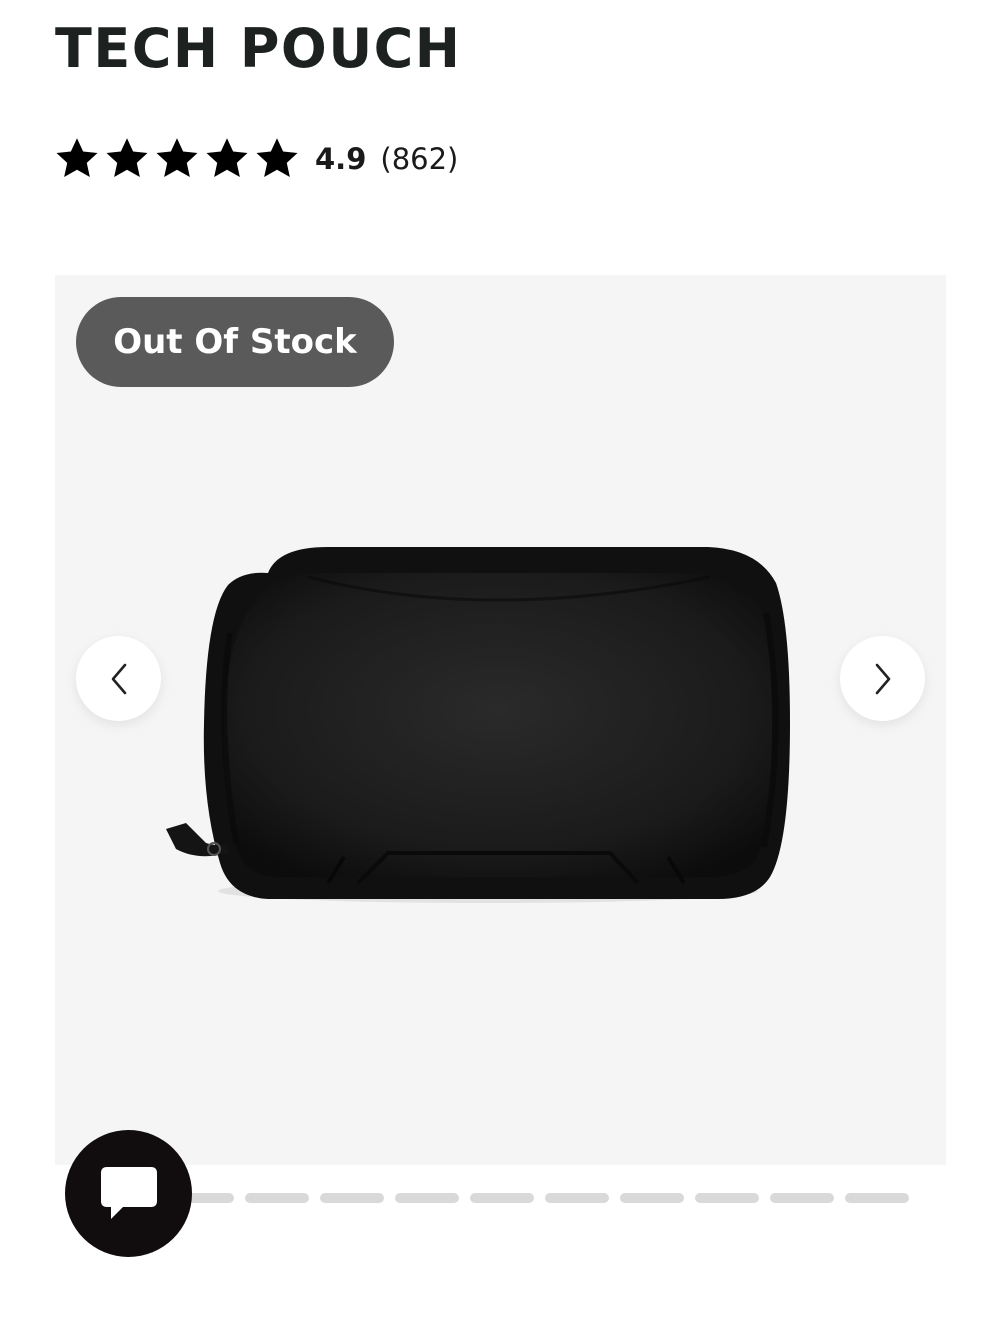  Describe the element at coordinates (539, 1198) in the screenshot. I see `gallery-pagination` at that location.